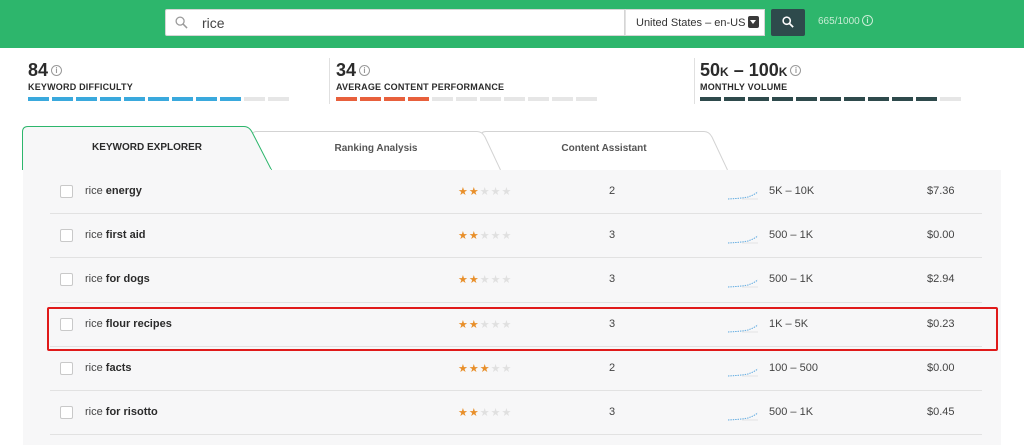  Describe the element at coordinates (115, 235) in the screenshot. I see `keyword: rice first aid` at that location.